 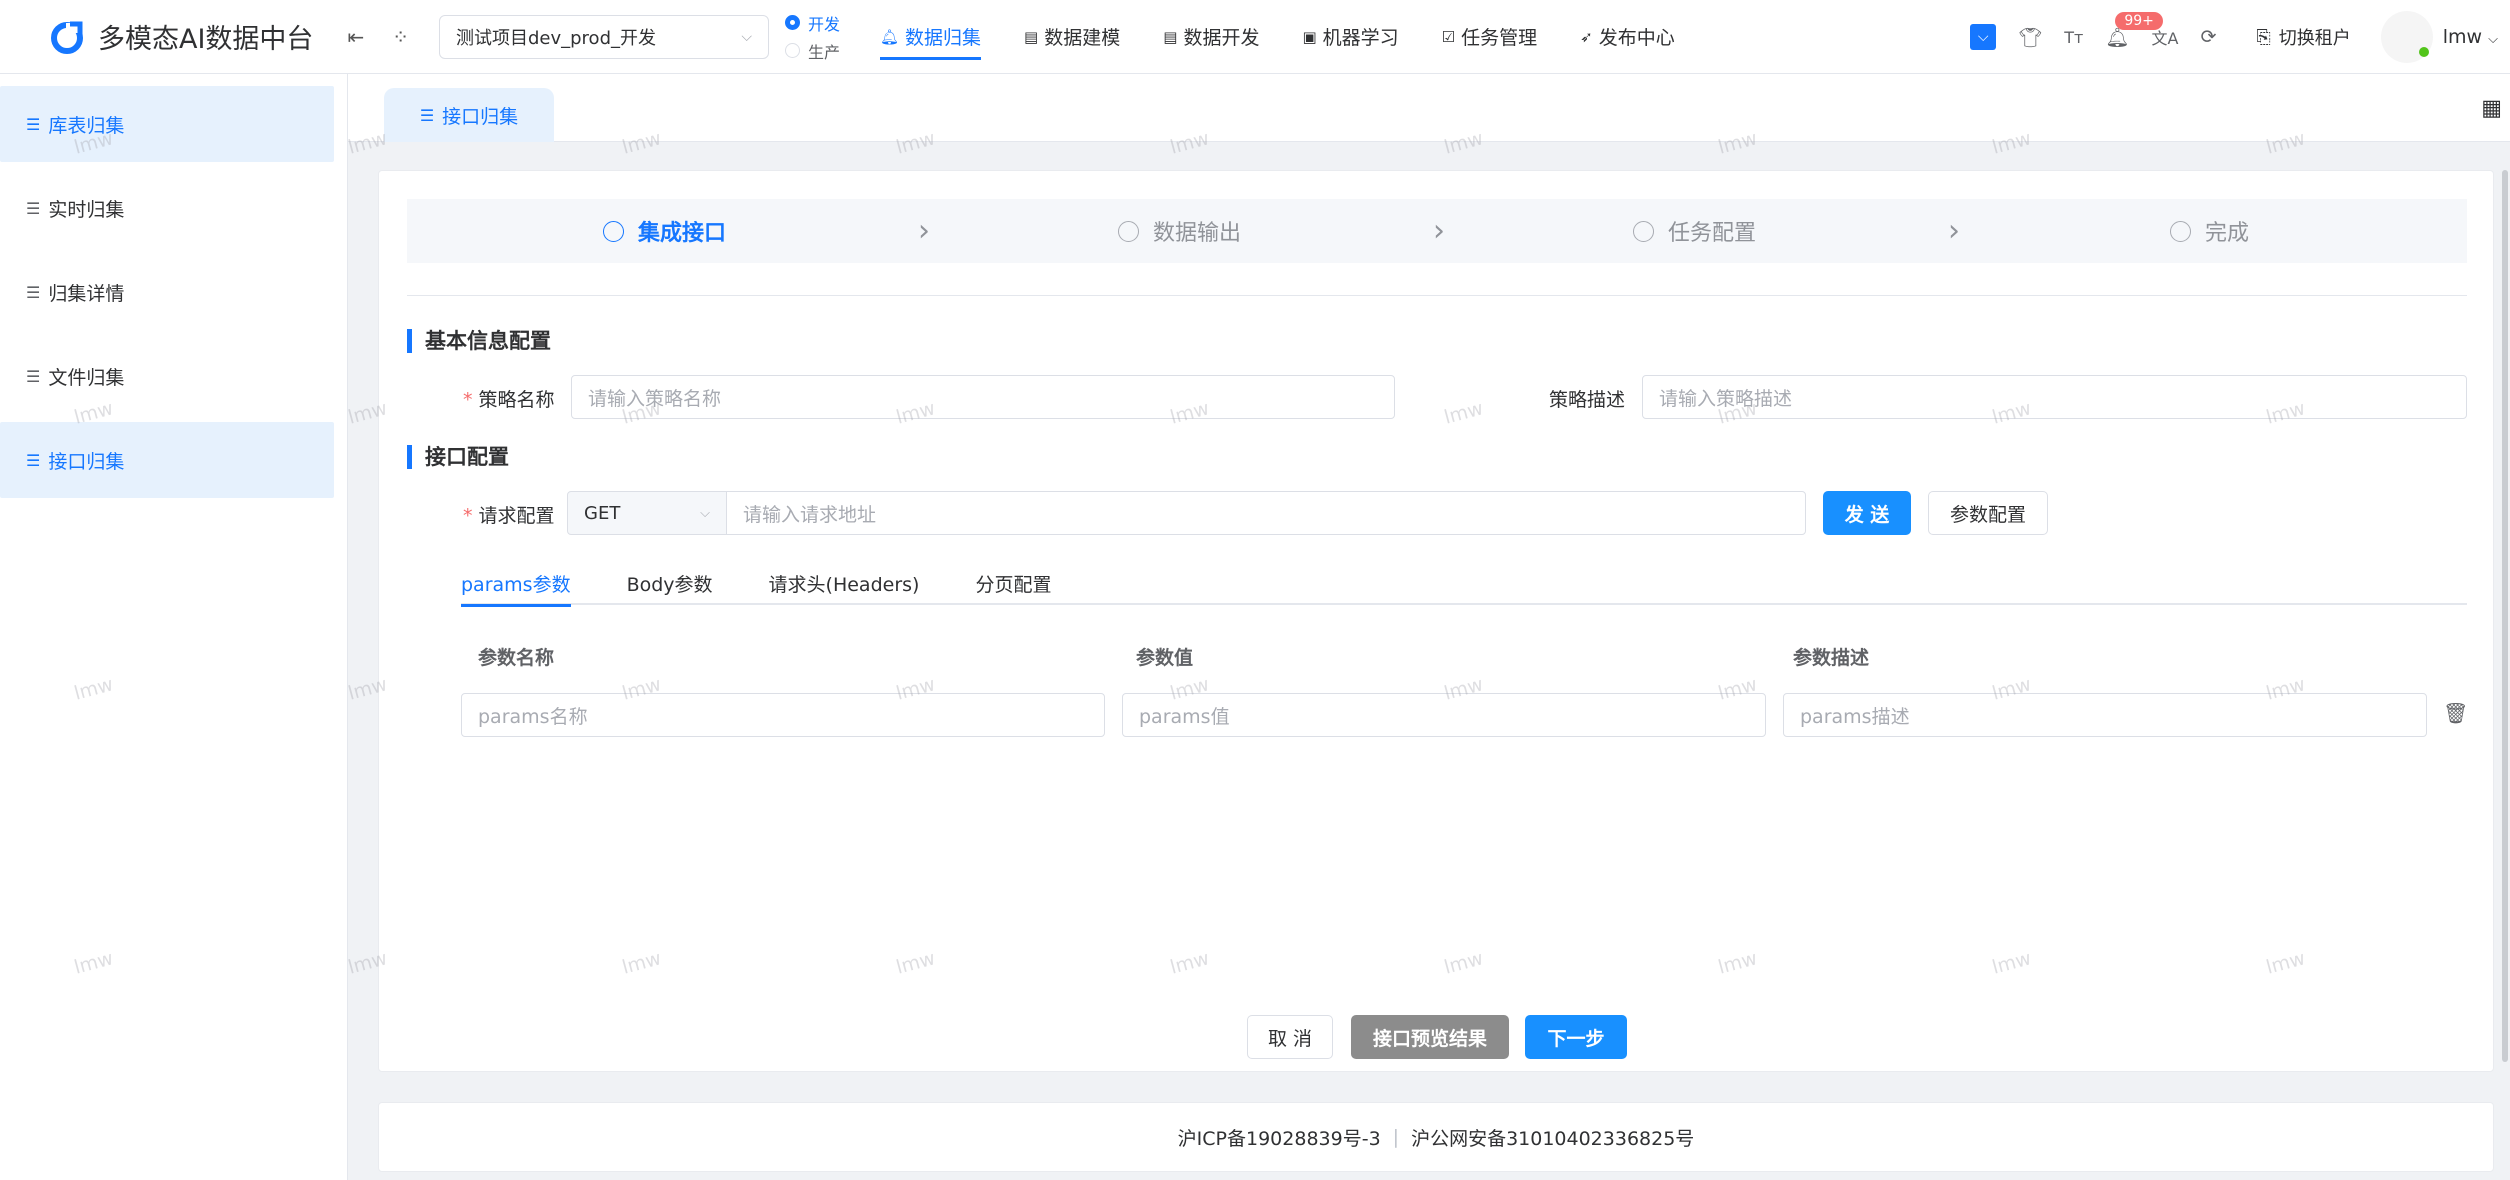 I want to click on send-icon: ➶, so click(x=1586, y=36).